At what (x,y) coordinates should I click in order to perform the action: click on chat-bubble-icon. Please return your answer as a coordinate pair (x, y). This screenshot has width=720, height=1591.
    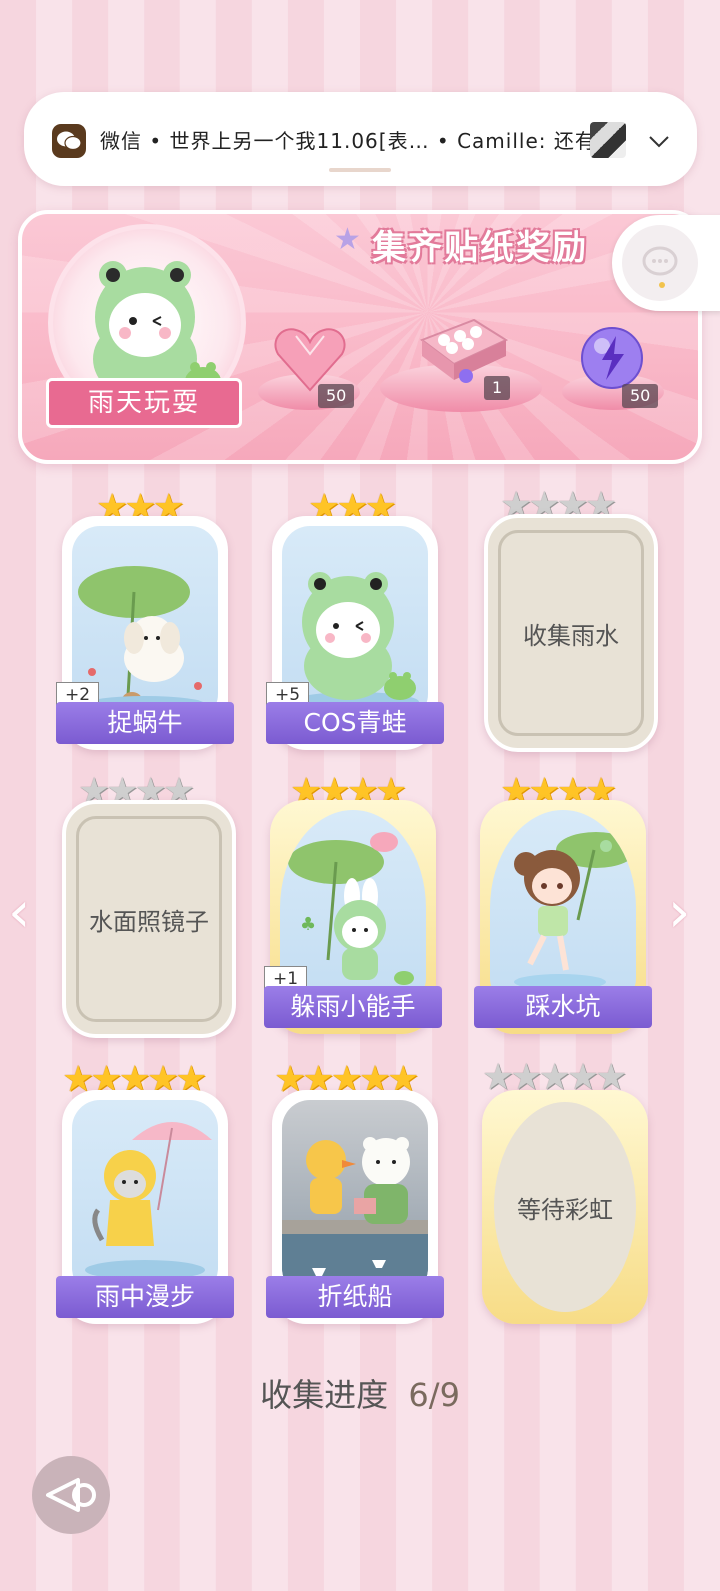
    Looking at the image, I should click on (660, 267).